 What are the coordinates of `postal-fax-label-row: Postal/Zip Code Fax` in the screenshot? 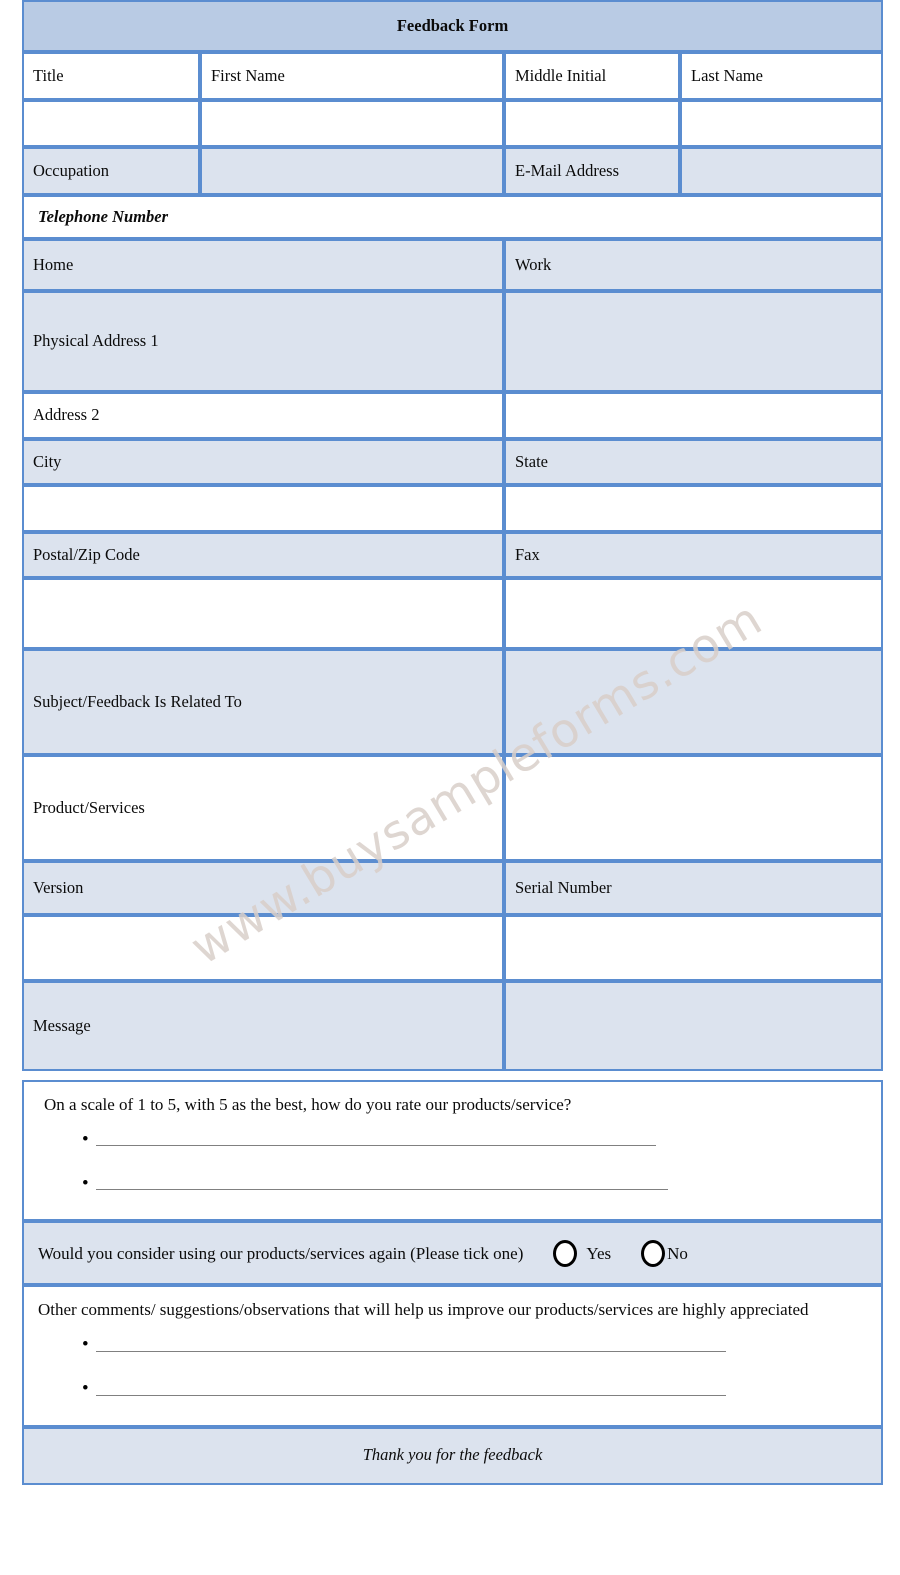 It's located at (453, 555).